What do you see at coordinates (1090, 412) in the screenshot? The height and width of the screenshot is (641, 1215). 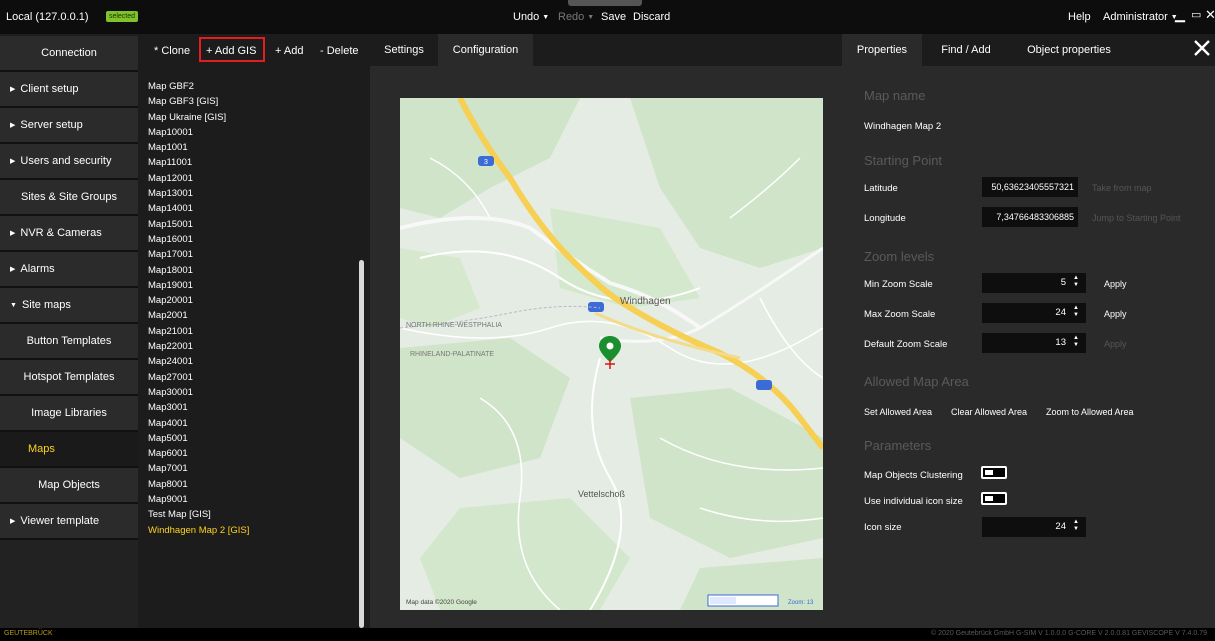 I see `zoom-allowed-area-button: Zoom to Allowed Area` at bounding box center [1090, 412].